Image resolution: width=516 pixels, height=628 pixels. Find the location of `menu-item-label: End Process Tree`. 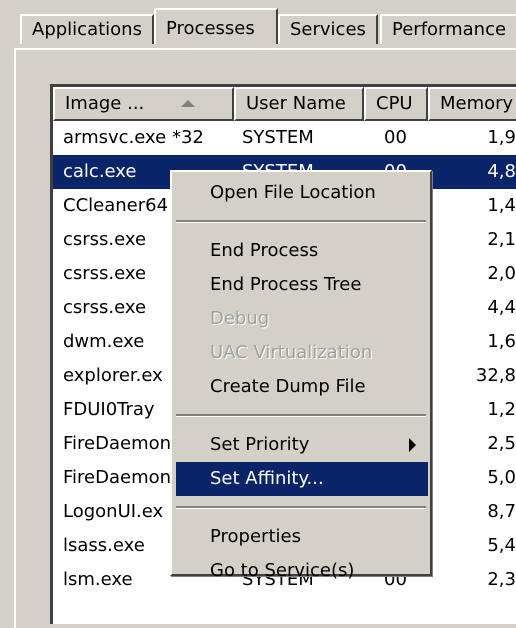

menu-item-label: End Process Tree is located at coordinates (286, 284).